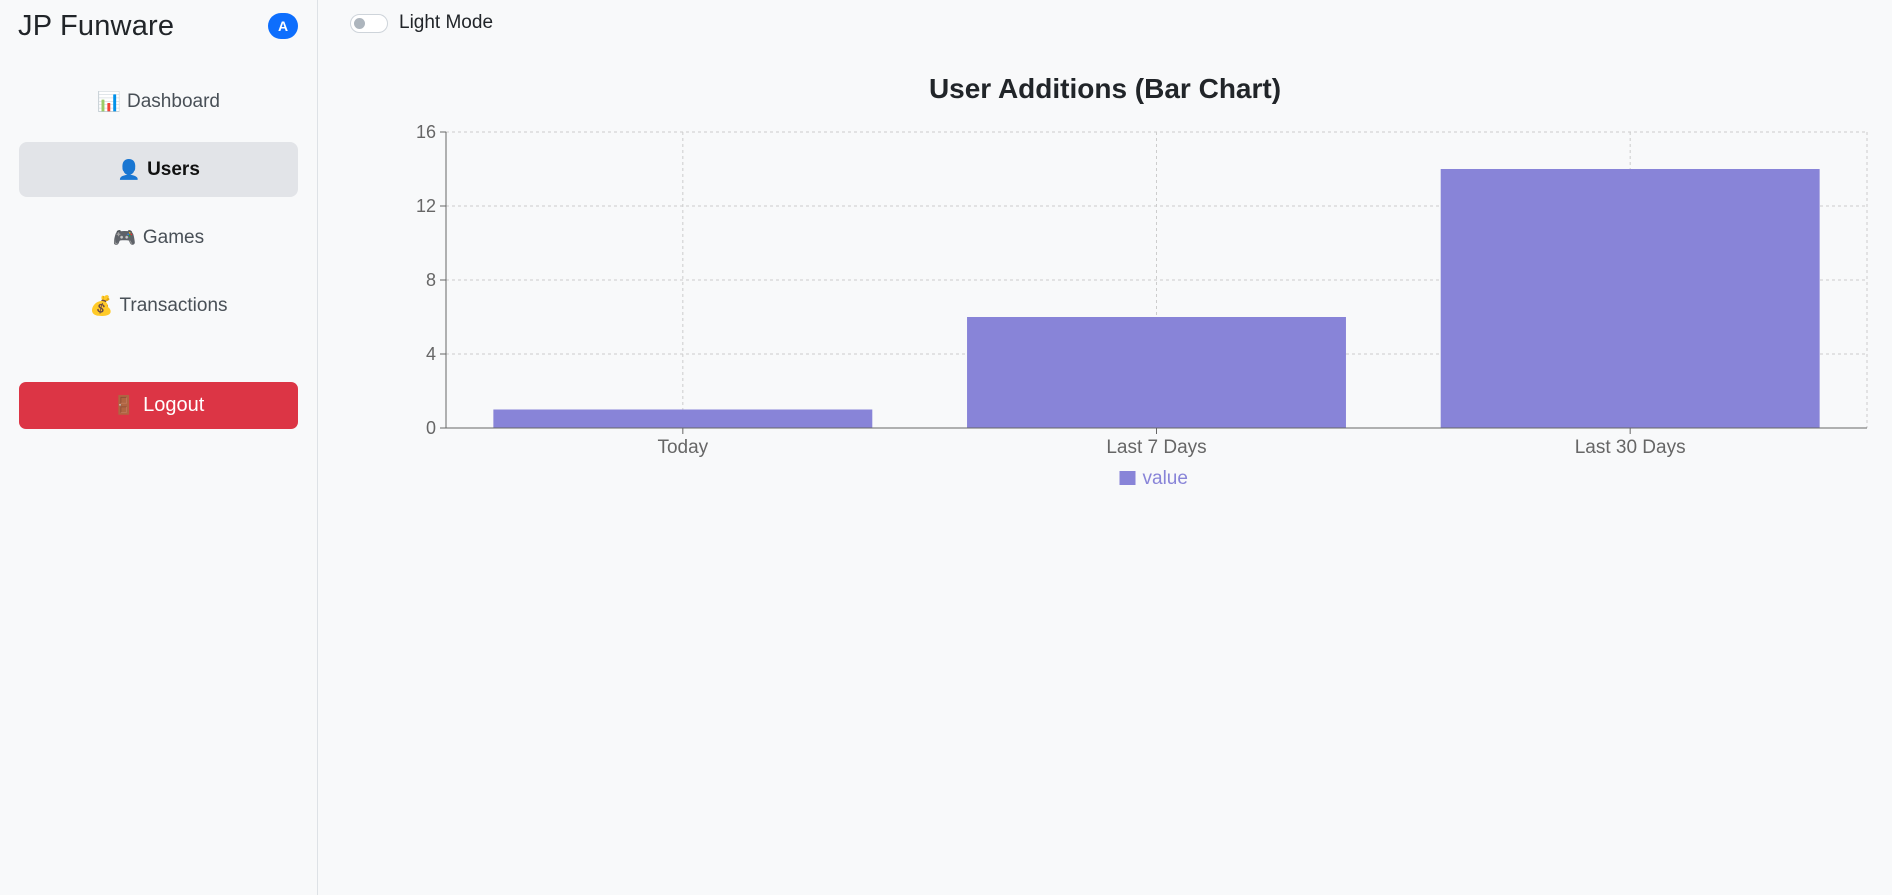 Image resolution: width=1892 pixels, height=895 pixels. I want to click on x-tick-label: Last 30 Days, so click(1630, 447).